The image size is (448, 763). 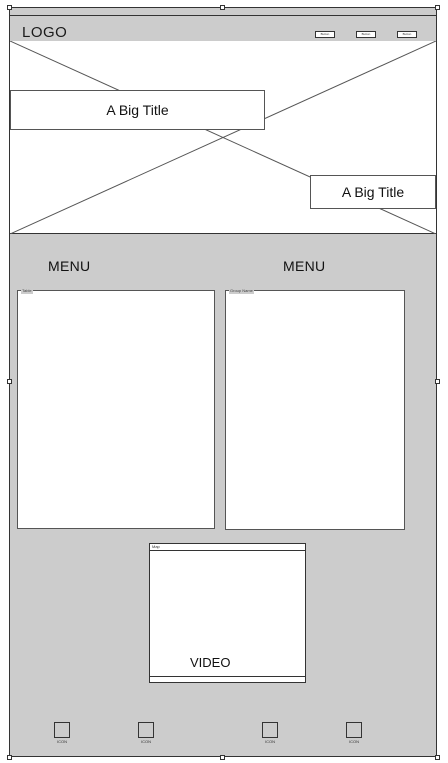 What do you see at coordinates (241, 291) in the screenshot?
I see `panel-caption-right: Group Name` at bounding box center [241, 291].